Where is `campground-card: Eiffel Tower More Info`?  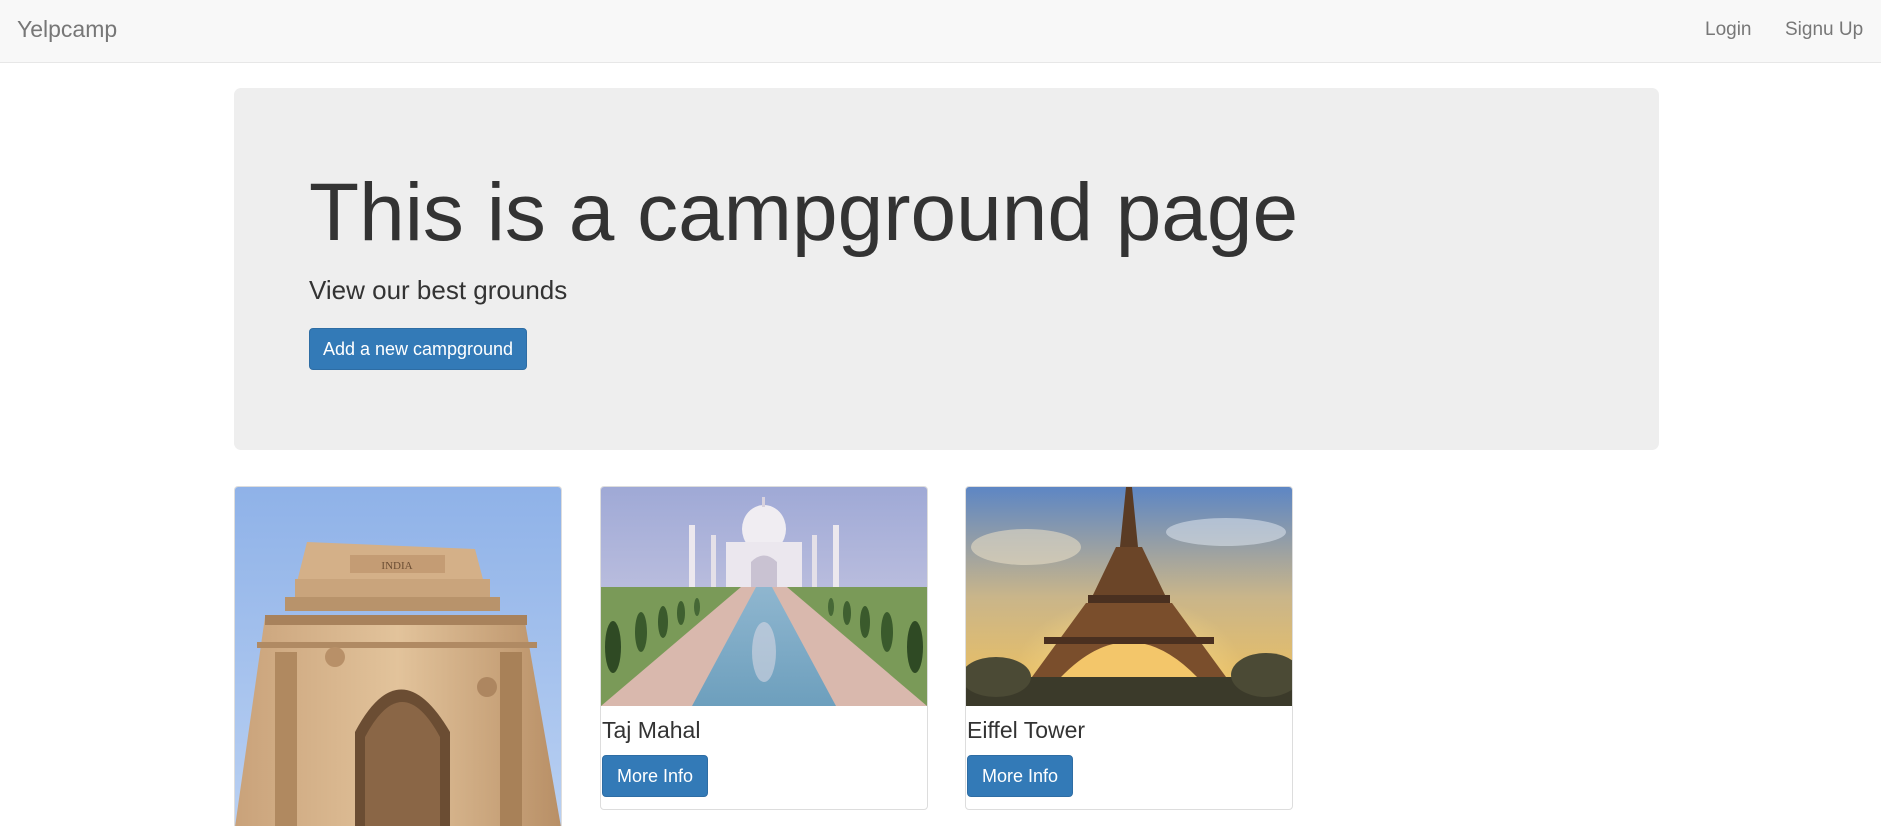 campground-card: Eiffel Tower More Info is located at coordinates (1129, 648).